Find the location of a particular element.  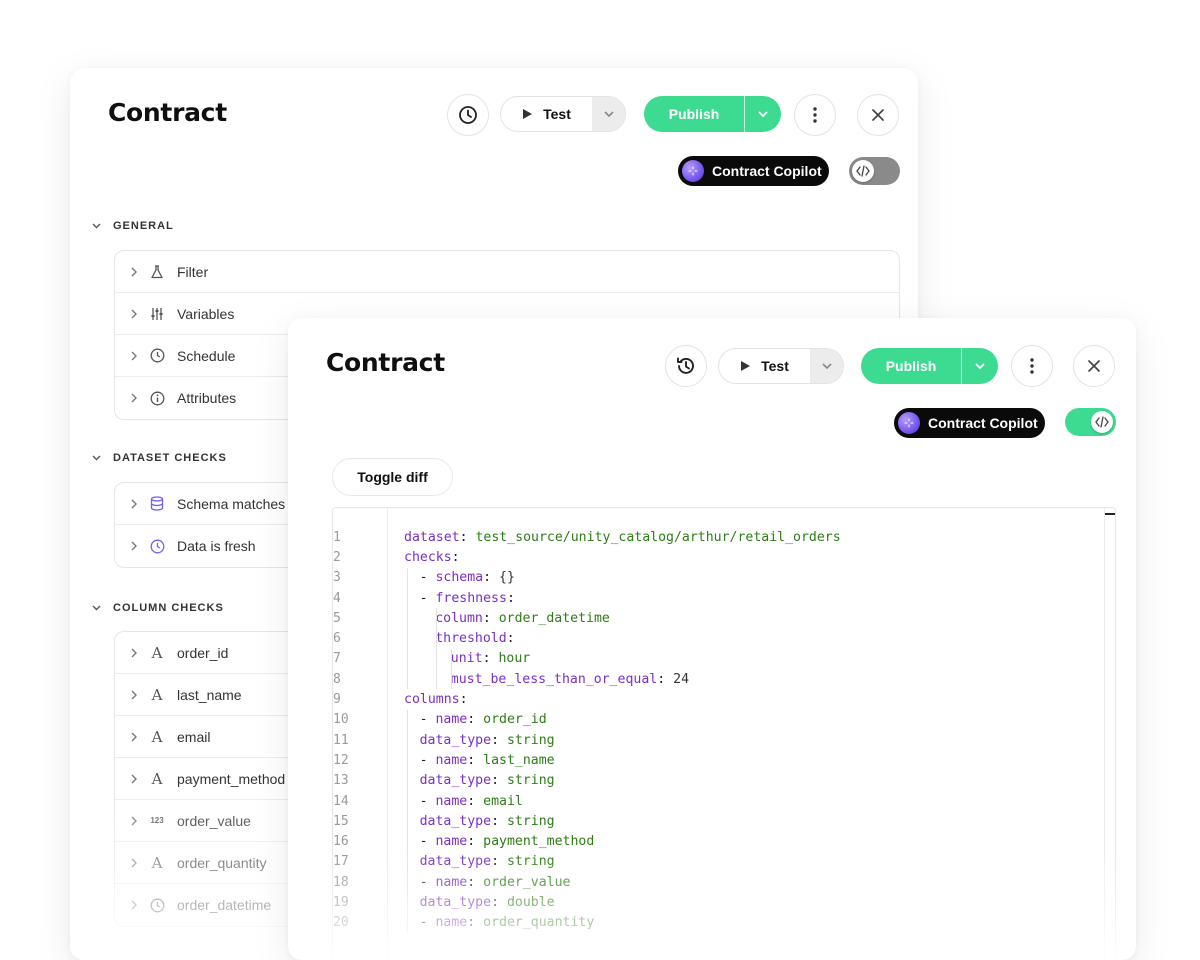

line-number: 8 is located at coordinates (337, 679).